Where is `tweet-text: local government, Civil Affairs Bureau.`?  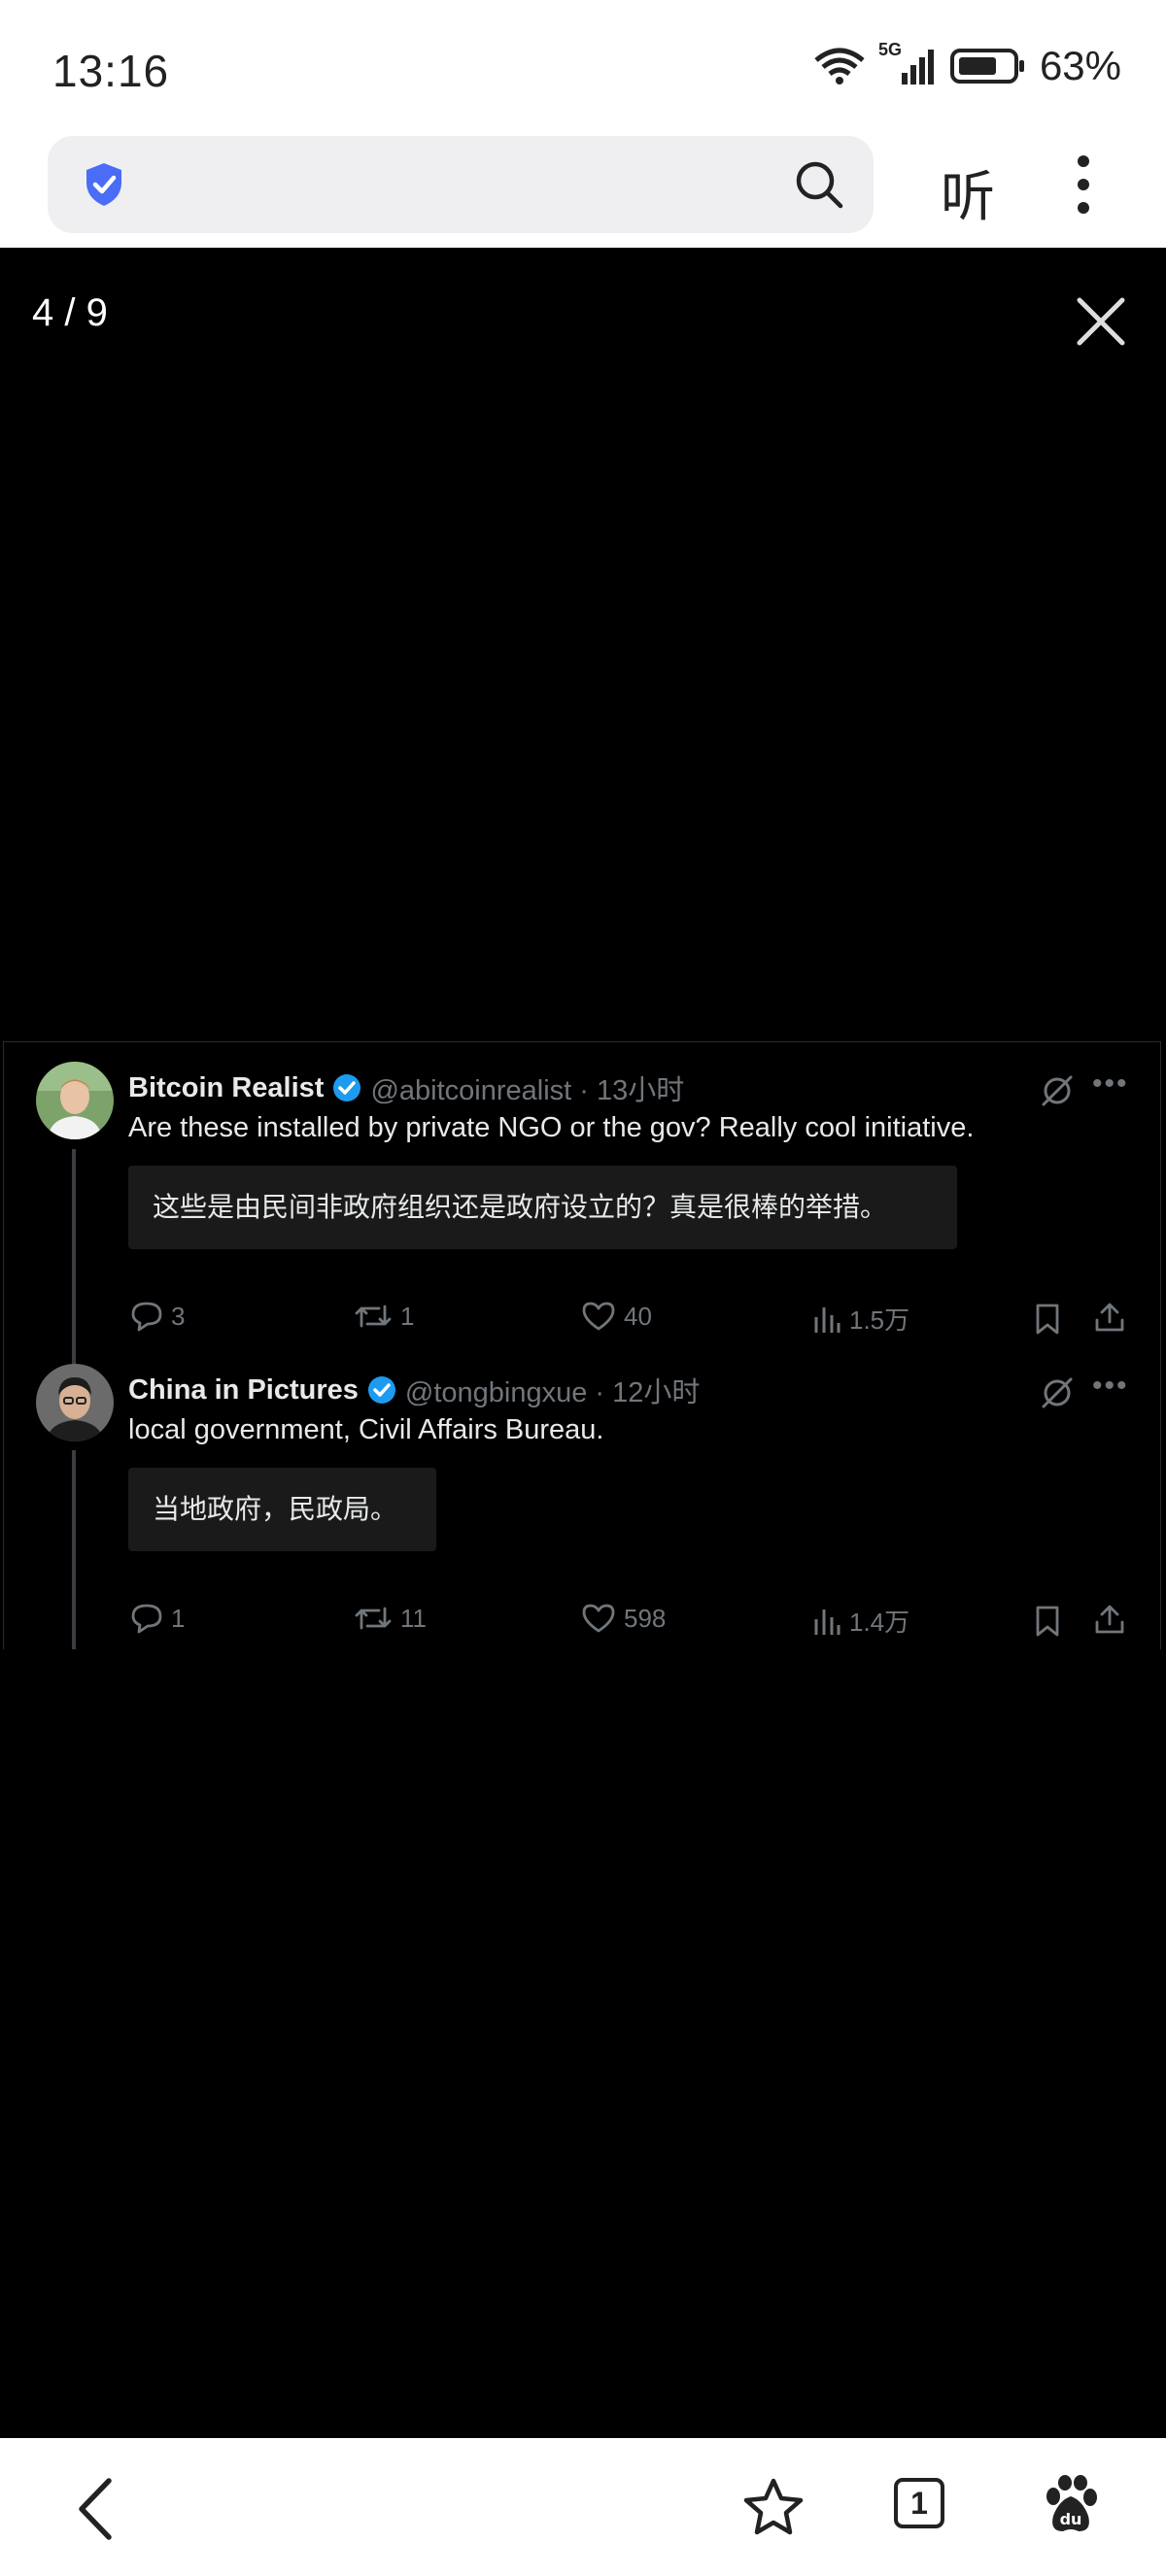
tweet-text: local government, Civil Affairs Bureau. is located at coordinates (366, 1429).